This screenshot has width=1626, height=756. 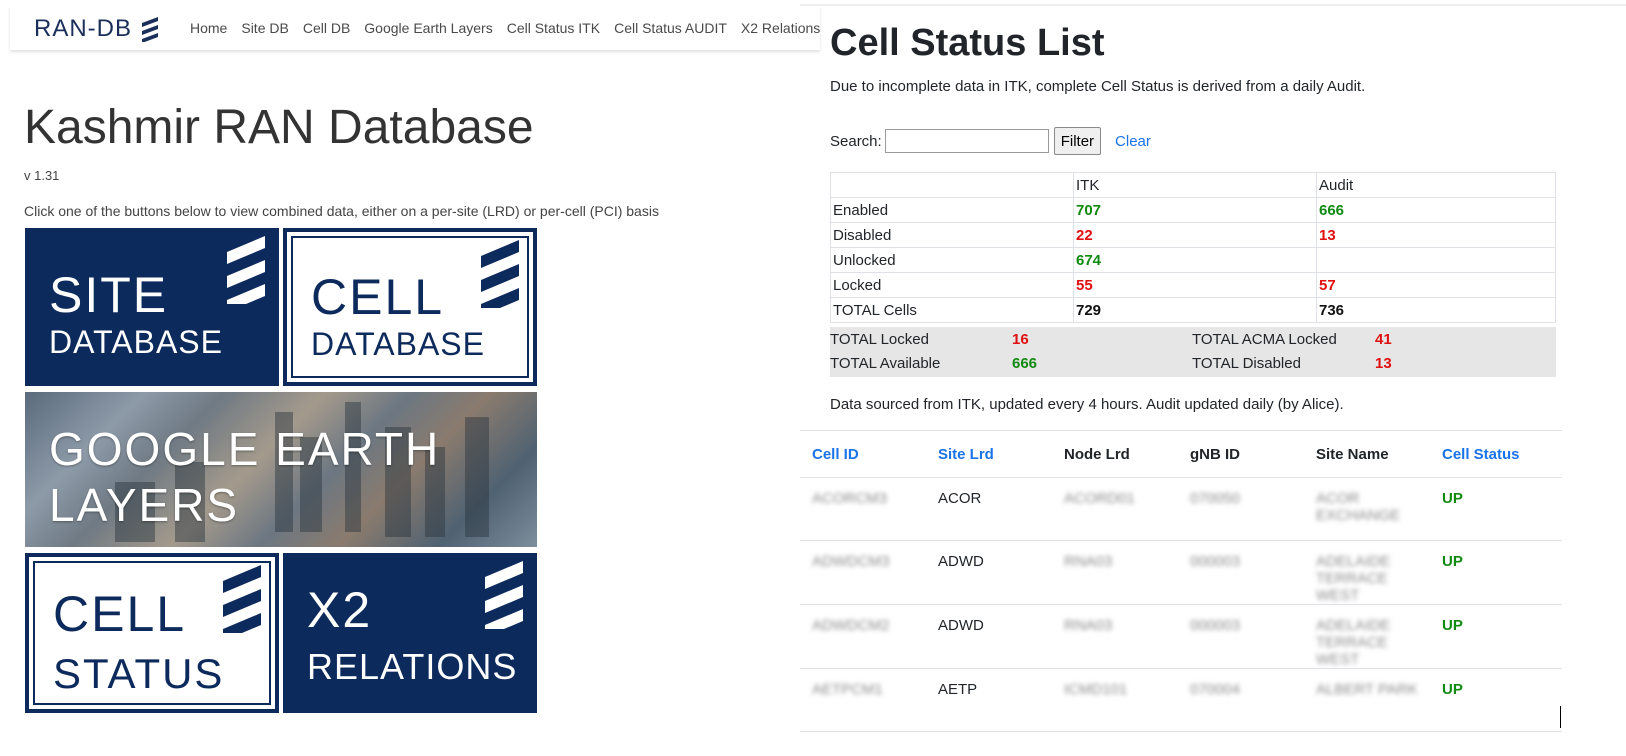 What do you see at coordinates (952, 185) in the screenshot?
I see `header-cell` at bounding box center [952, 185].